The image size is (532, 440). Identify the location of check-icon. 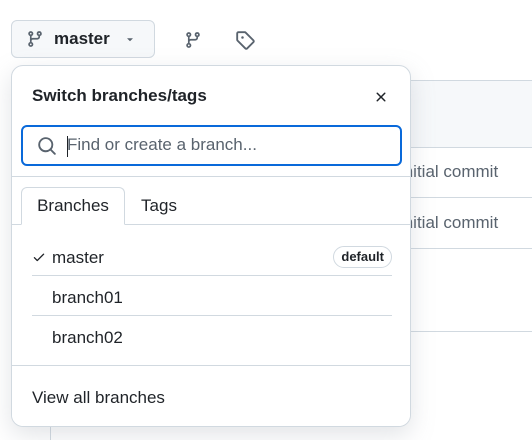
(39, 257).